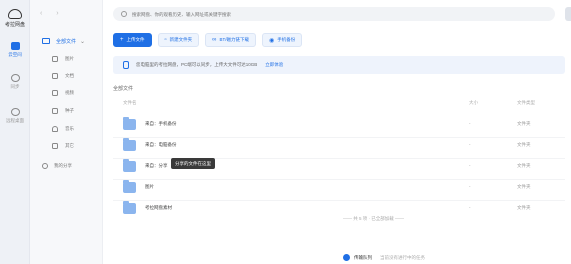  What do you see at coordinates (15, 132) in the screenshot?
I see `left-rail: 考拉网盘 云空间 同步 远程桌面` at bounding box center [15, 132].